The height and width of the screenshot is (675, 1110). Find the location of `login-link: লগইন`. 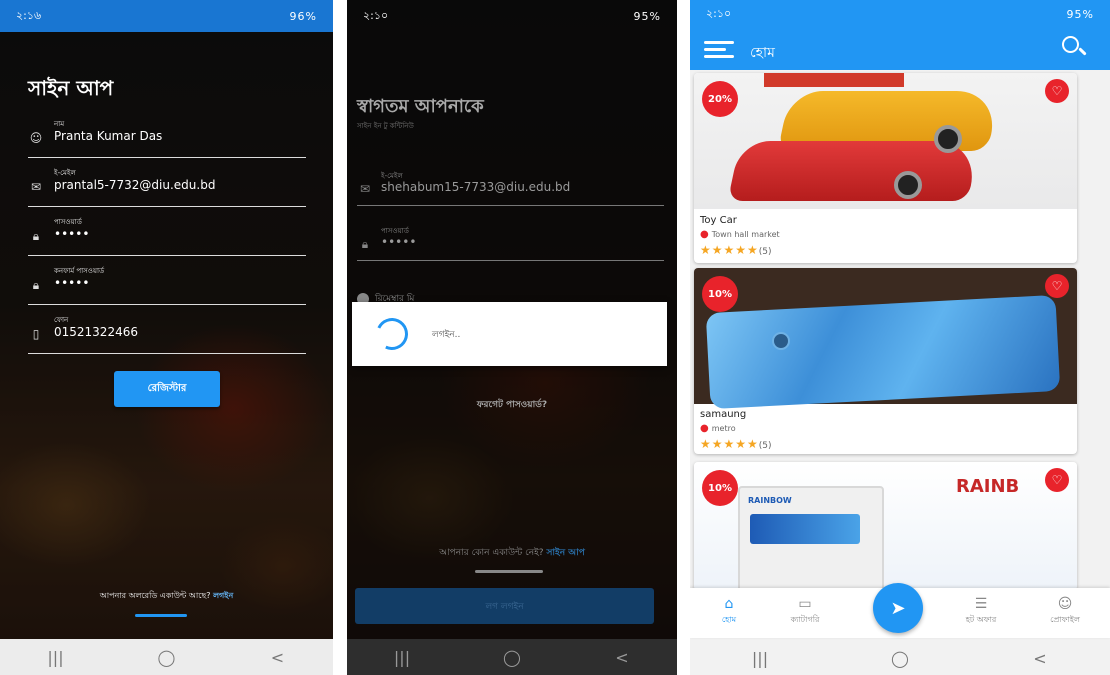

login-link: লগইন is located at coordinates (223, 595).